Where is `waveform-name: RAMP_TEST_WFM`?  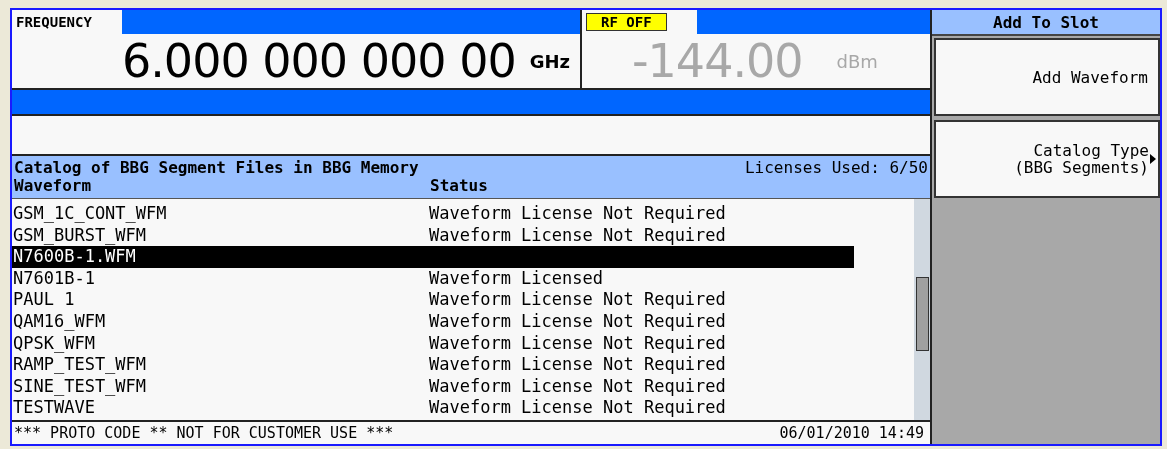
waveform-name: RAMP_TEST_WFM is located at coordinates (80, 365).